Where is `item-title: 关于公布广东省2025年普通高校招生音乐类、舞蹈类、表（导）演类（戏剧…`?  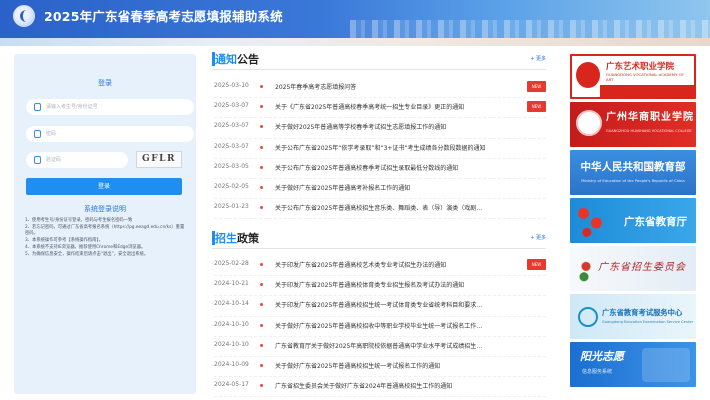
item-title: 关于公布广东省2025年普通高校招生音乐类、舞蹈类、表（导）演类（戏剧… is located at coordinates (400, 207).